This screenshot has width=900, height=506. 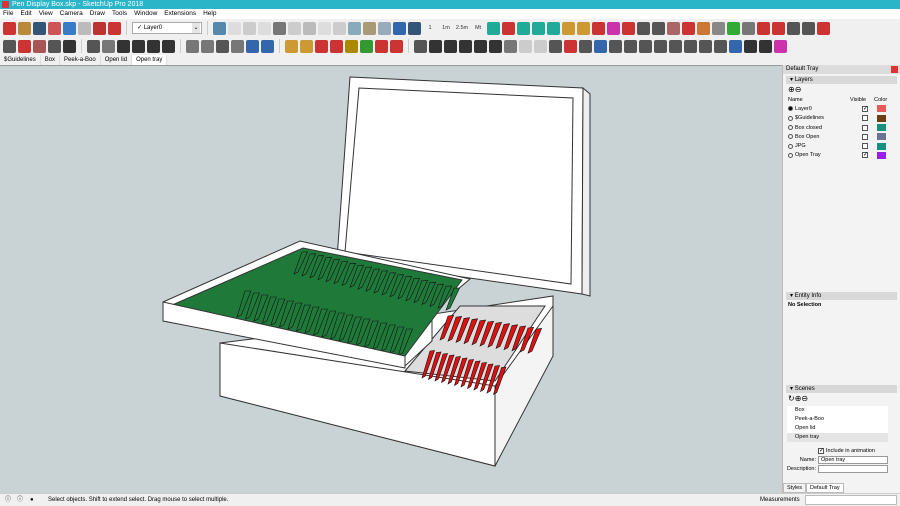 What do you see at coordinates (207, 46) in the screenshot?
I see `shadow-2-icon` at bounding box center [207, 46].